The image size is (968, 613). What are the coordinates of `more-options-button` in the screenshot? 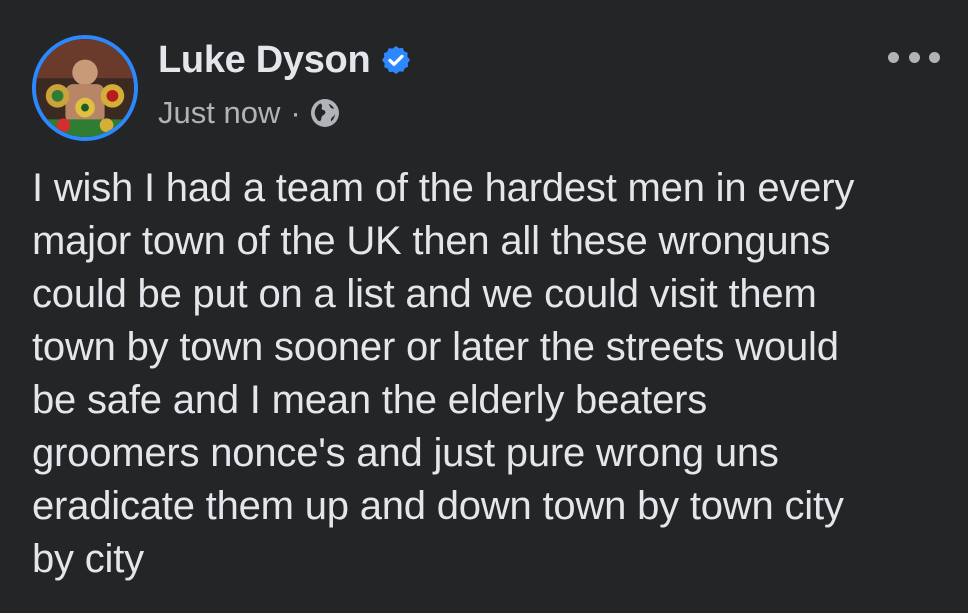 It's located at (914, 57).